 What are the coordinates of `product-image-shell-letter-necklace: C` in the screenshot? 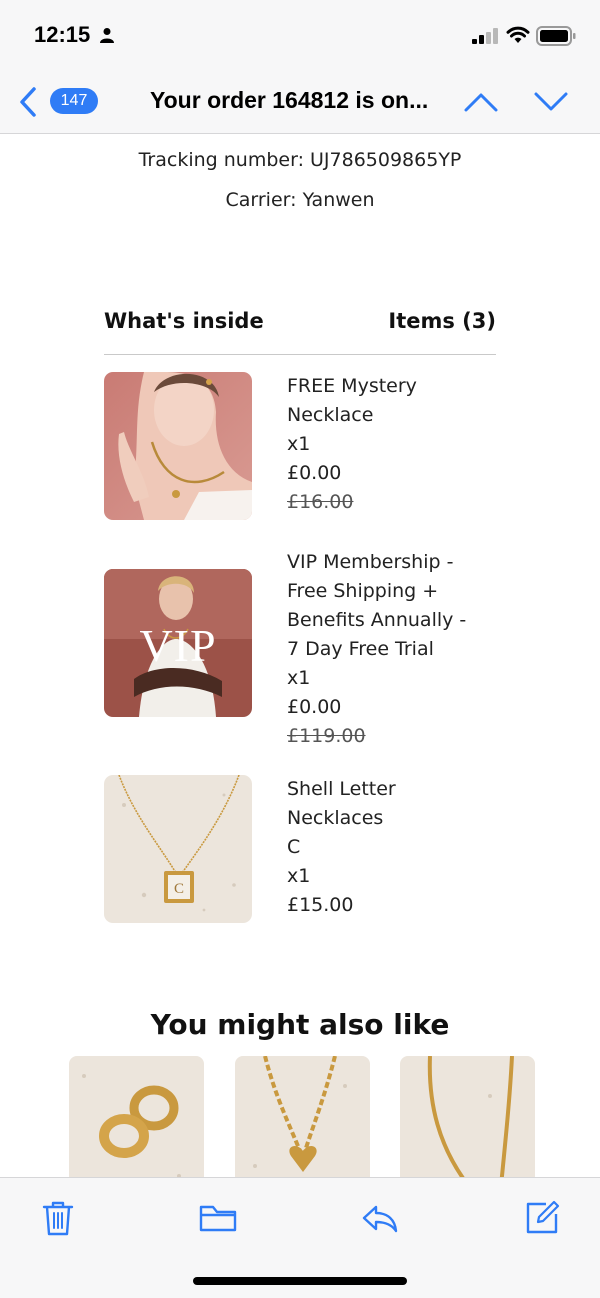 It's located at (178, 849).